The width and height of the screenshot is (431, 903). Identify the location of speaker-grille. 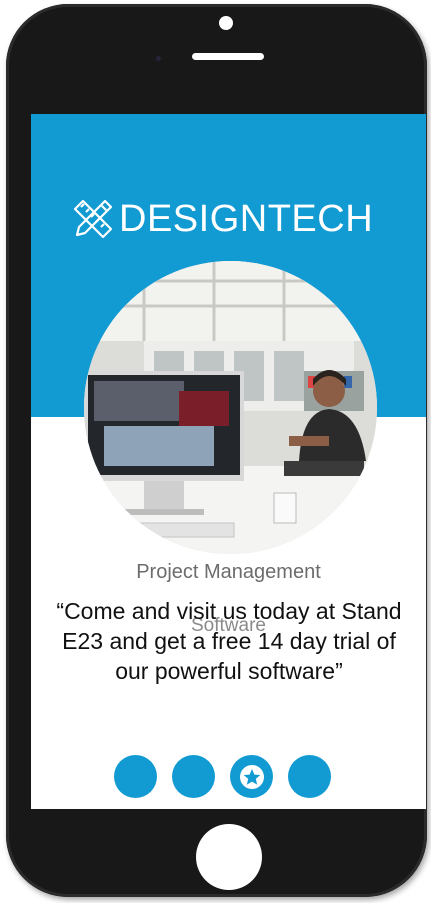
(228, 56).